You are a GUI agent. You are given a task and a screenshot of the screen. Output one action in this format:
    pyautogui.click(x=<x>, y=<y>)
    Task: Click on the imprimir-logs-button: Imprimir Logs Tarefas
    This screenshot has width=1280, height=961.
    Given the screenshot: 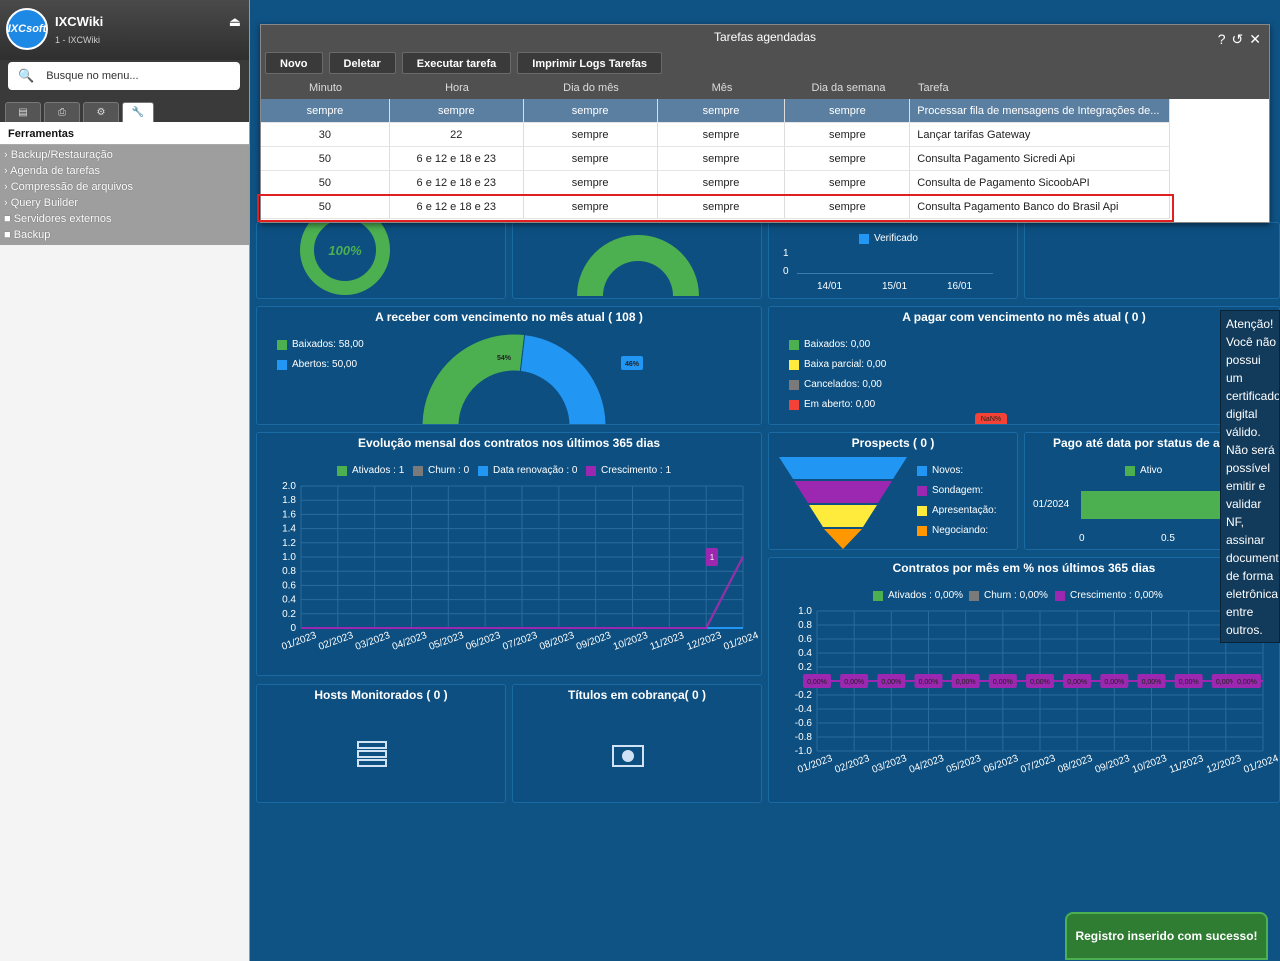 What is the action you would take?
    pyautogui.click(x=590, y=63)
    